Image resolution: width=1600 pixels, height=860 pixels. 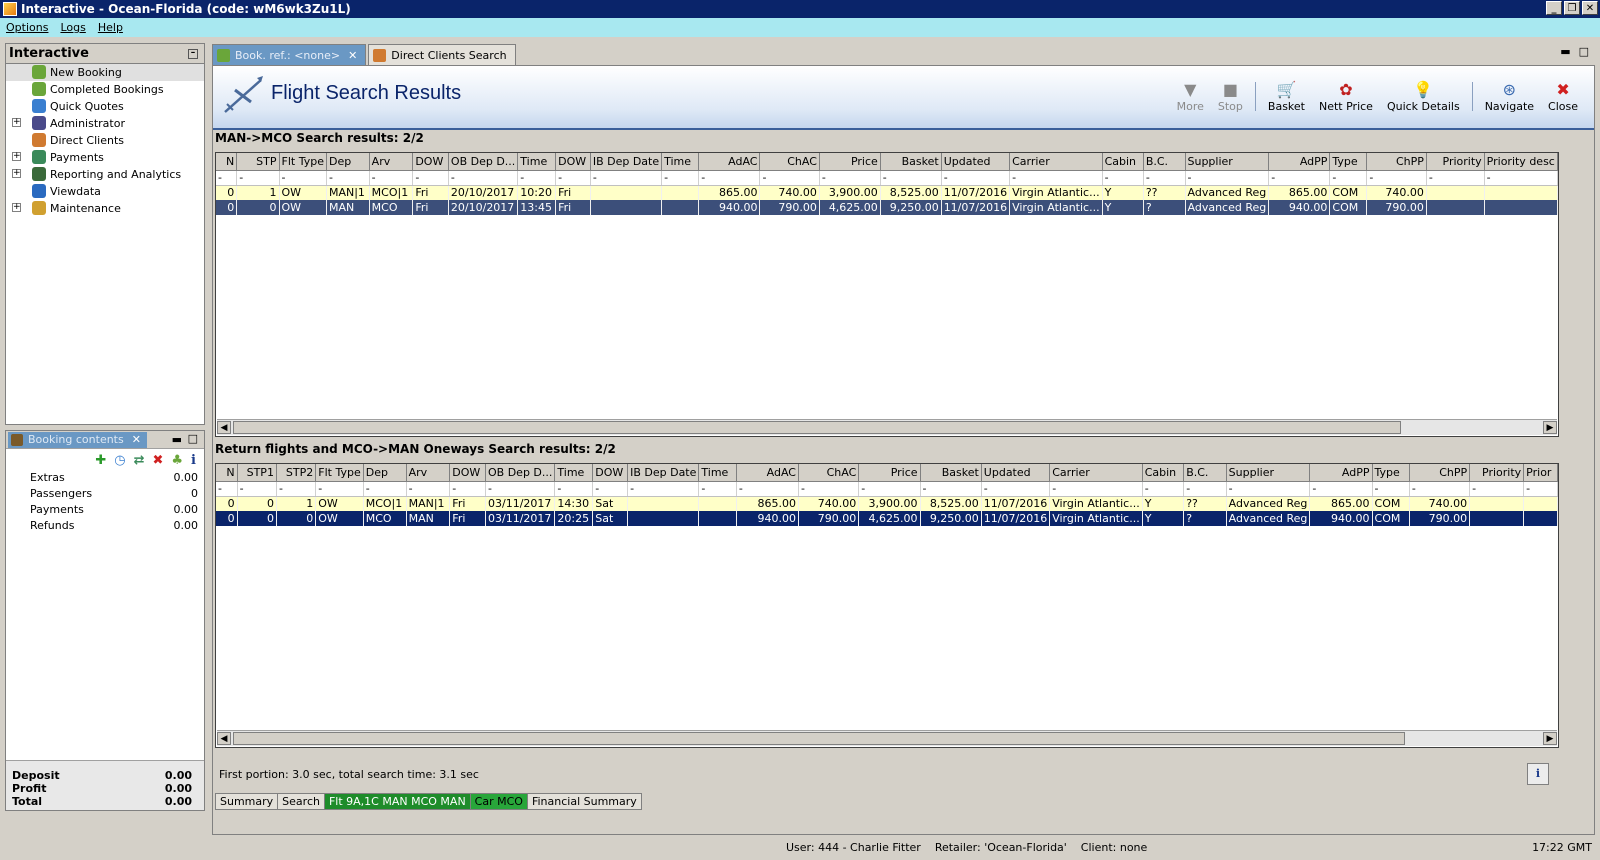 I want to click on close-window-button: ✕, so click(x=1590, y=8).